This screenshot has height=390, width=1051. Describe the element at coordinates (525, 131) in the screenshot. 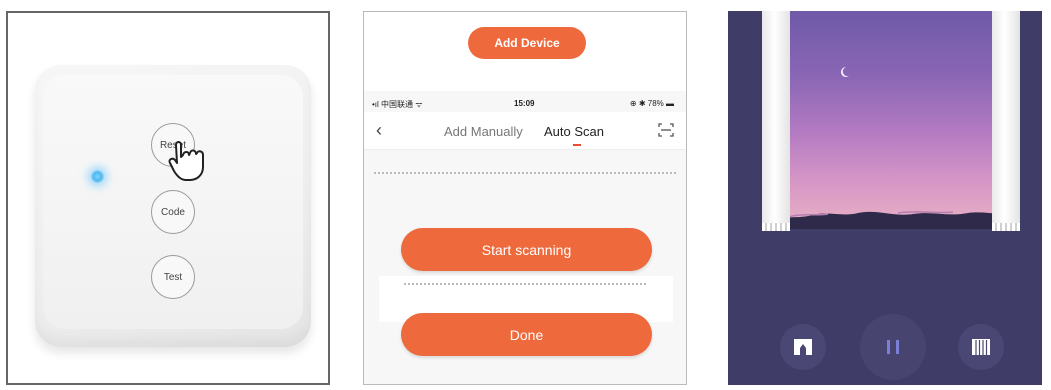

I see `nav-bar: ‹ Add Manually Auto Scan` at that location.